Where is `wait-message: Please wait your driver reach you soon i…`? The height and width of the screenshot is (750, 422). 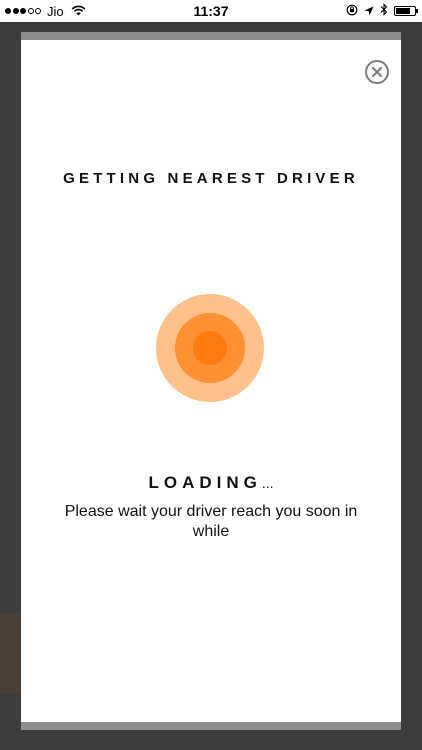 wait-message: Please wait your driver reach you soon i… is located at coordinates (211, 521).